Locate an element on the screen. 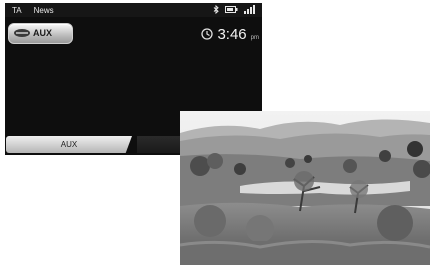  clock: 3:46 pm is located at coordinates (230, 34).